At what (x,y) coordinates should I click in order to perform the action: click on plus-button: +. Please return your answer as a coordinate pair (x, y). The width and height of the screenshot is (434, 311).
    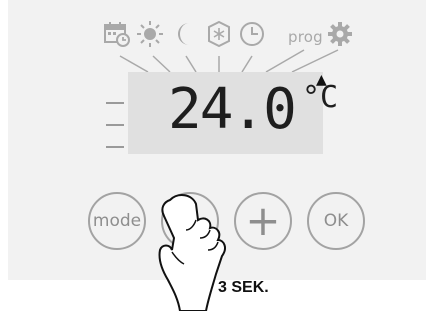
    Looking at the image, I should click on (263, 221).